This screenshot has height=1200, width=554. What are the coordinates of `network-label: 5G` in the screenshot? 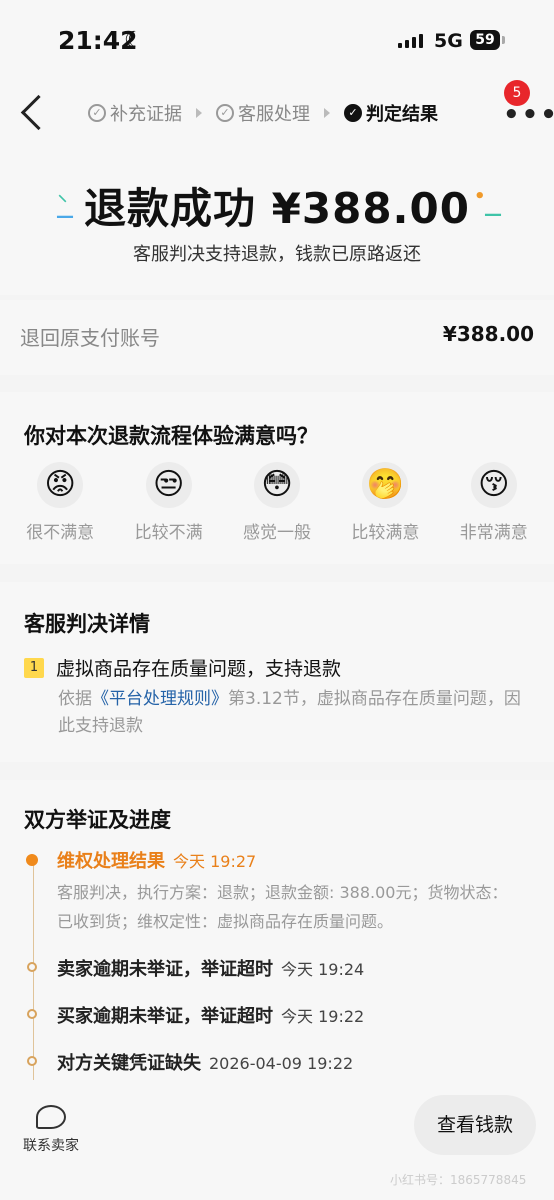 It's located at (448, 41).